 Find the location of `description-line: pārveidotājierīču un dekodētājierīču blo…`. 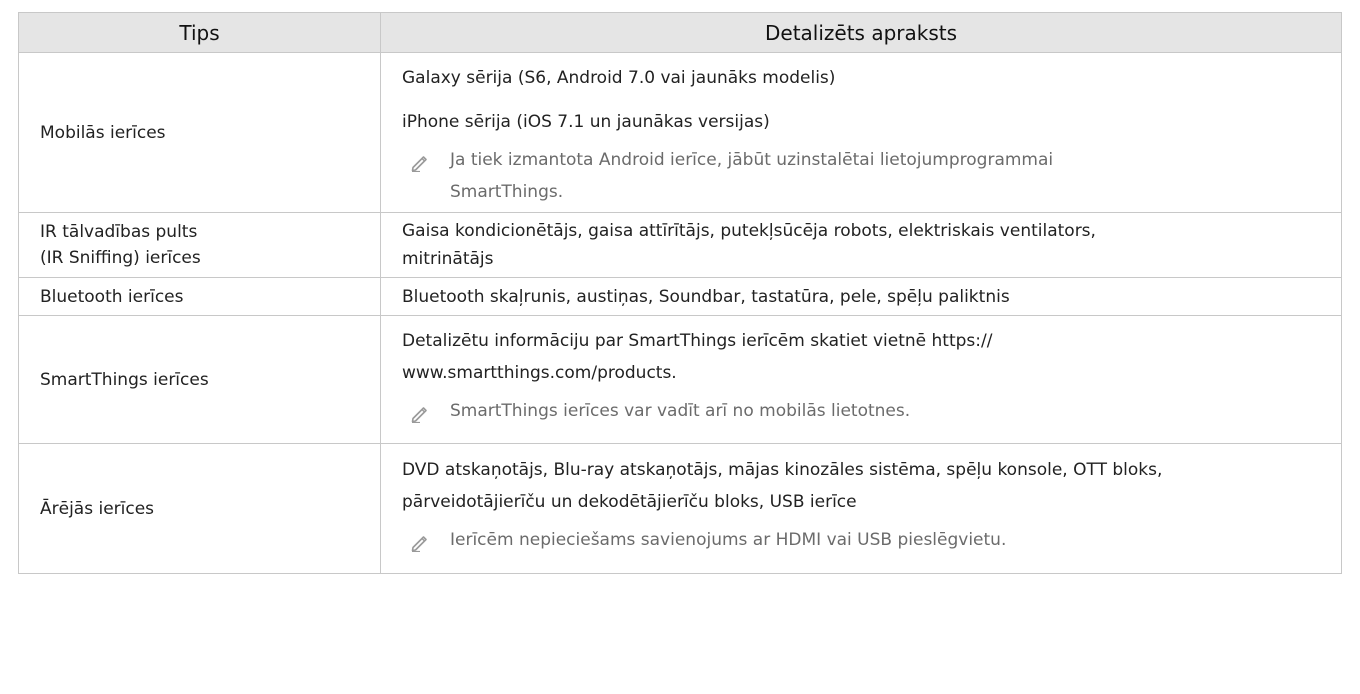

description-line: pārveidotājierīču un dekodētājierīču blo… is located at coordinates (629, 502).